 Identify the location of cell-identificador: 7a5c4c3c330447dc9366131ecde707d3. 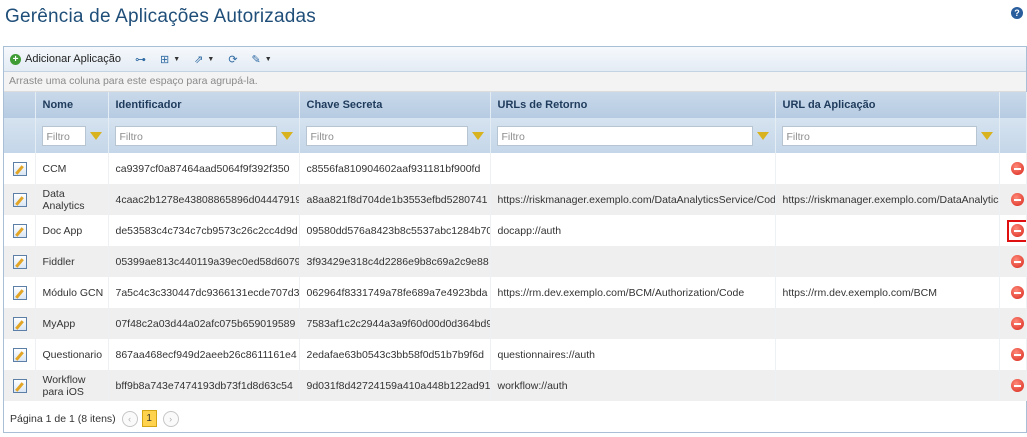
(204, 292).